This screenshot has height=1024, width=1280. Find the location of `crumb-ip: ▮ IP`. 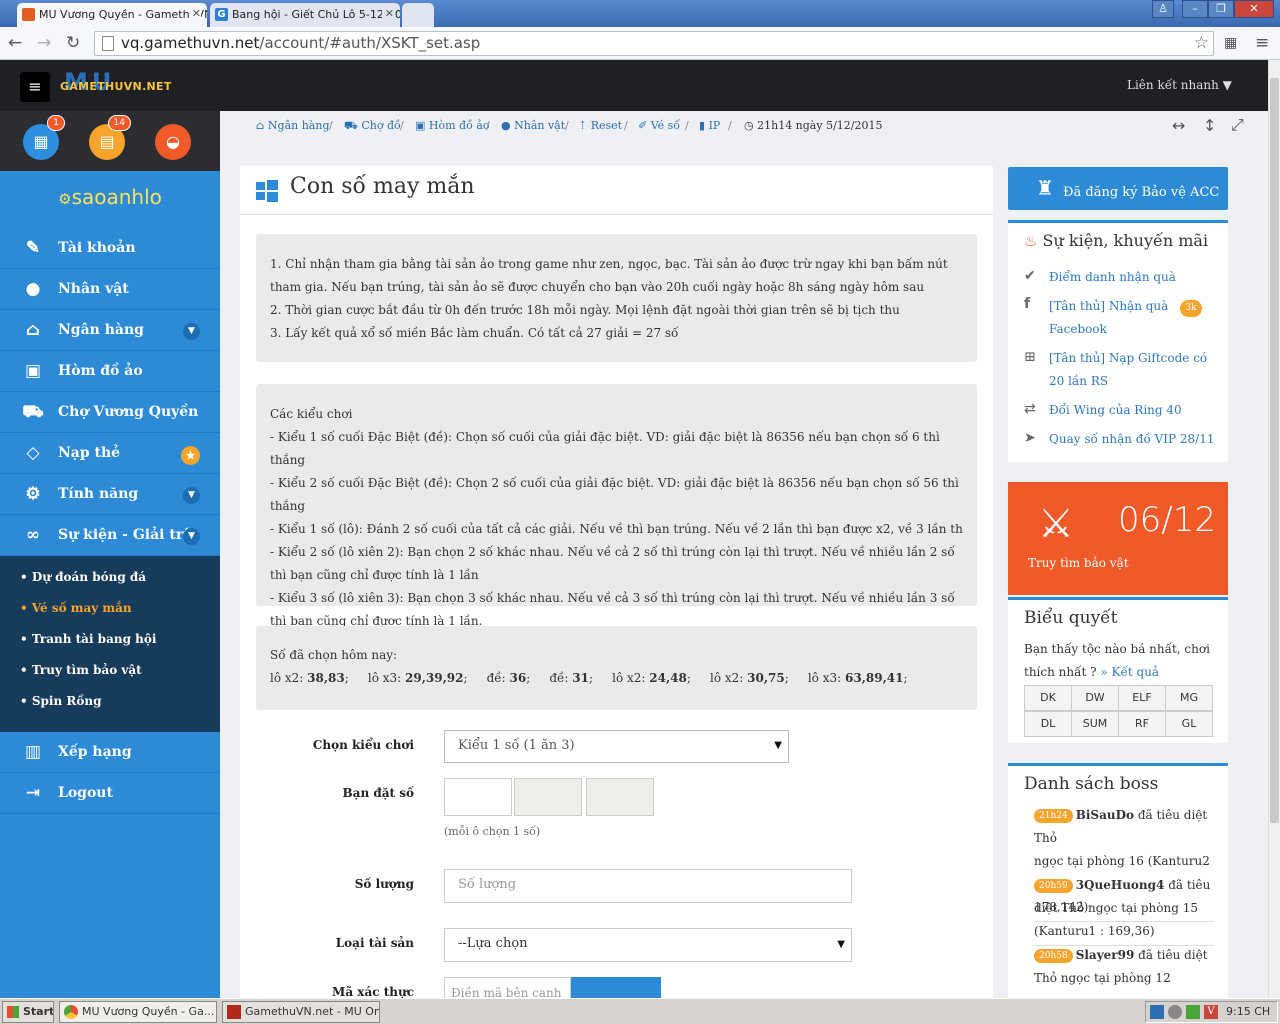

crumb-ip: ▮ IP is located at coordinates (709, 125).